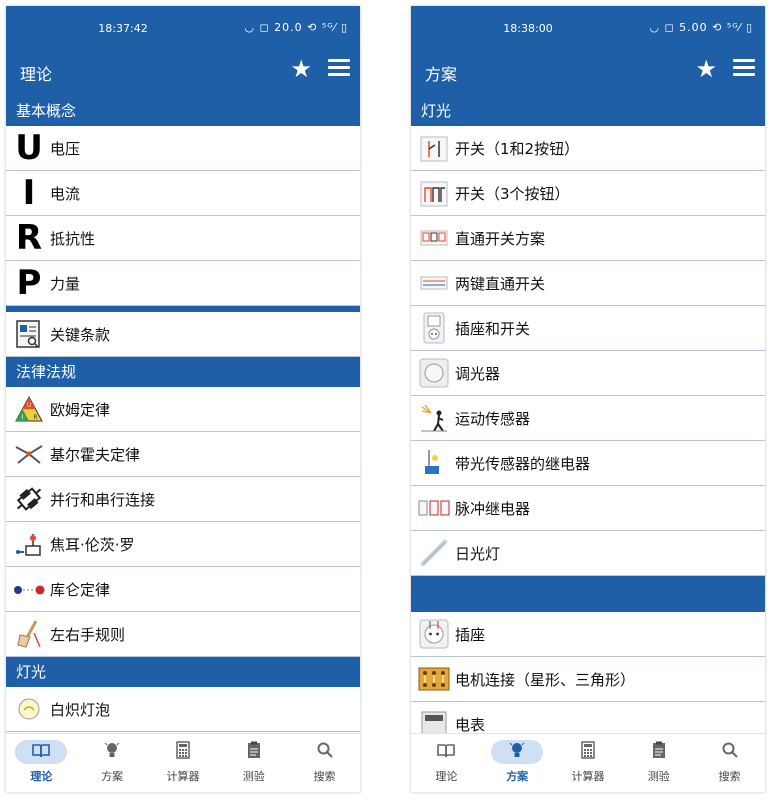 Image resolution: width=773 pixels, height=802 pixels. I want to click on app-bar: 方案 ★, so click(588, 72).